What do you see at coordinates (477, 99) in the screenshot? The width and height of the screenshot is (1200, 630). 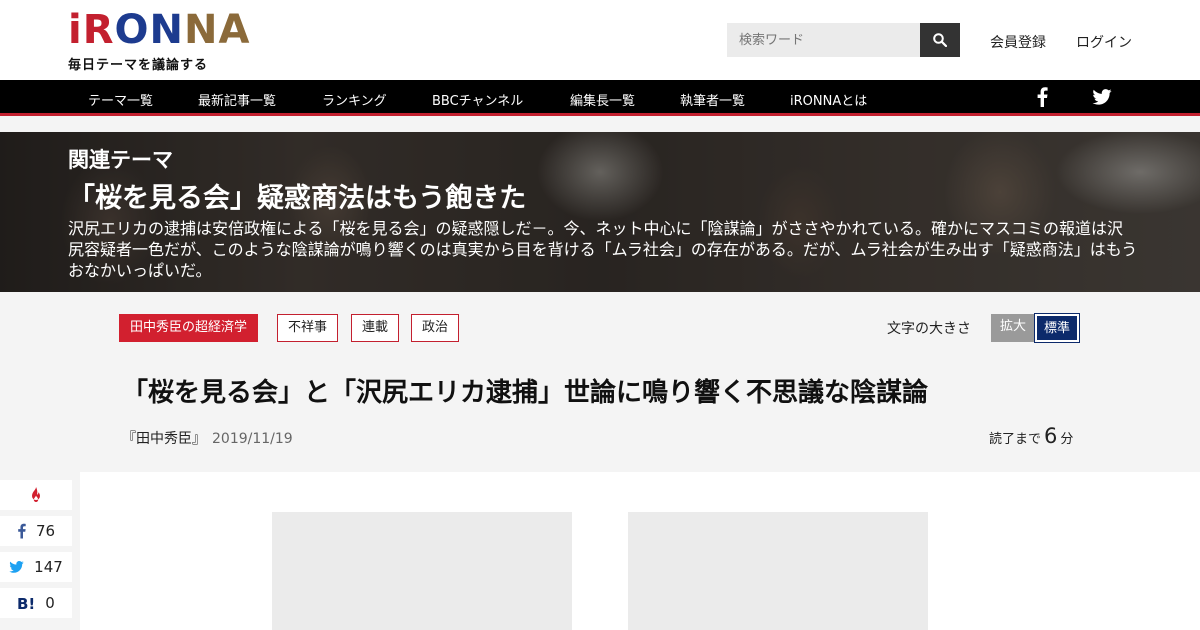 I see `nav-item-bbc: BBCチャンネル` at bounding box center [477, 99].